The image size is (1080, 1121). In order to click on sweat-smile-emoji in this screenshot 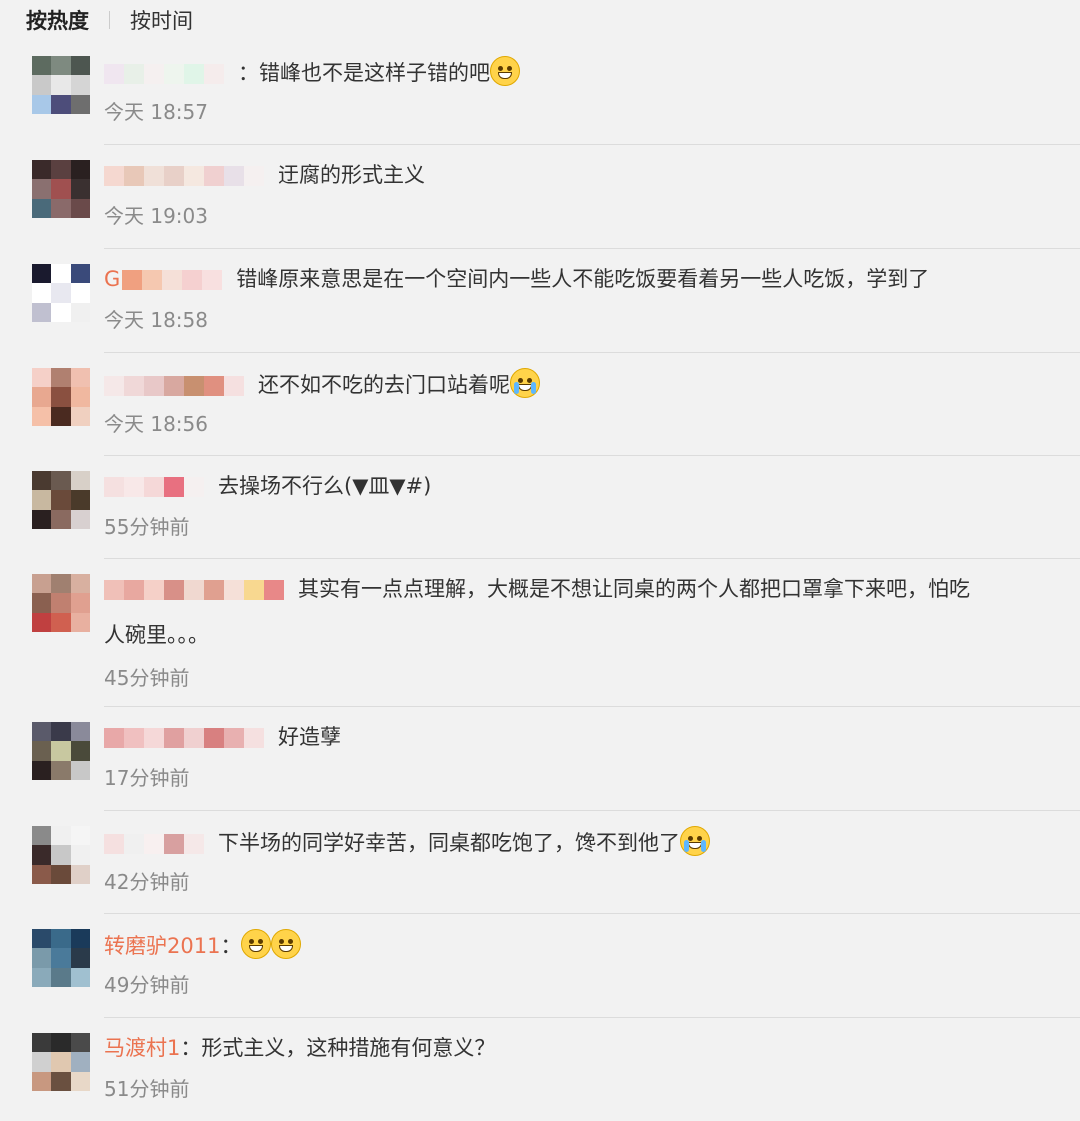, I will do `click(505, 71)`.